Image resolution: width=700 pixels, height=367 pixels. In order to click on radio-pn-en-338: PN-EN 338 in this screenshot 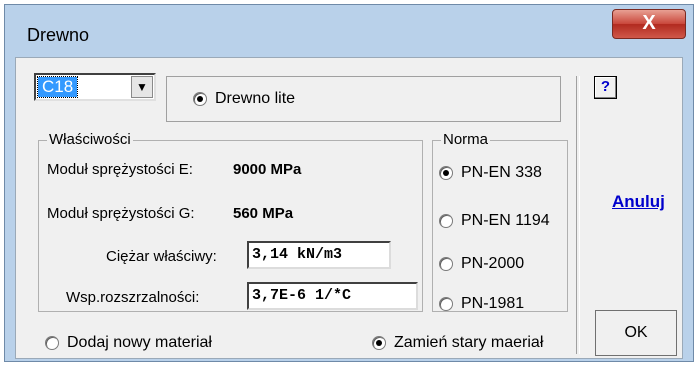, I will do `click(490, 173)`.